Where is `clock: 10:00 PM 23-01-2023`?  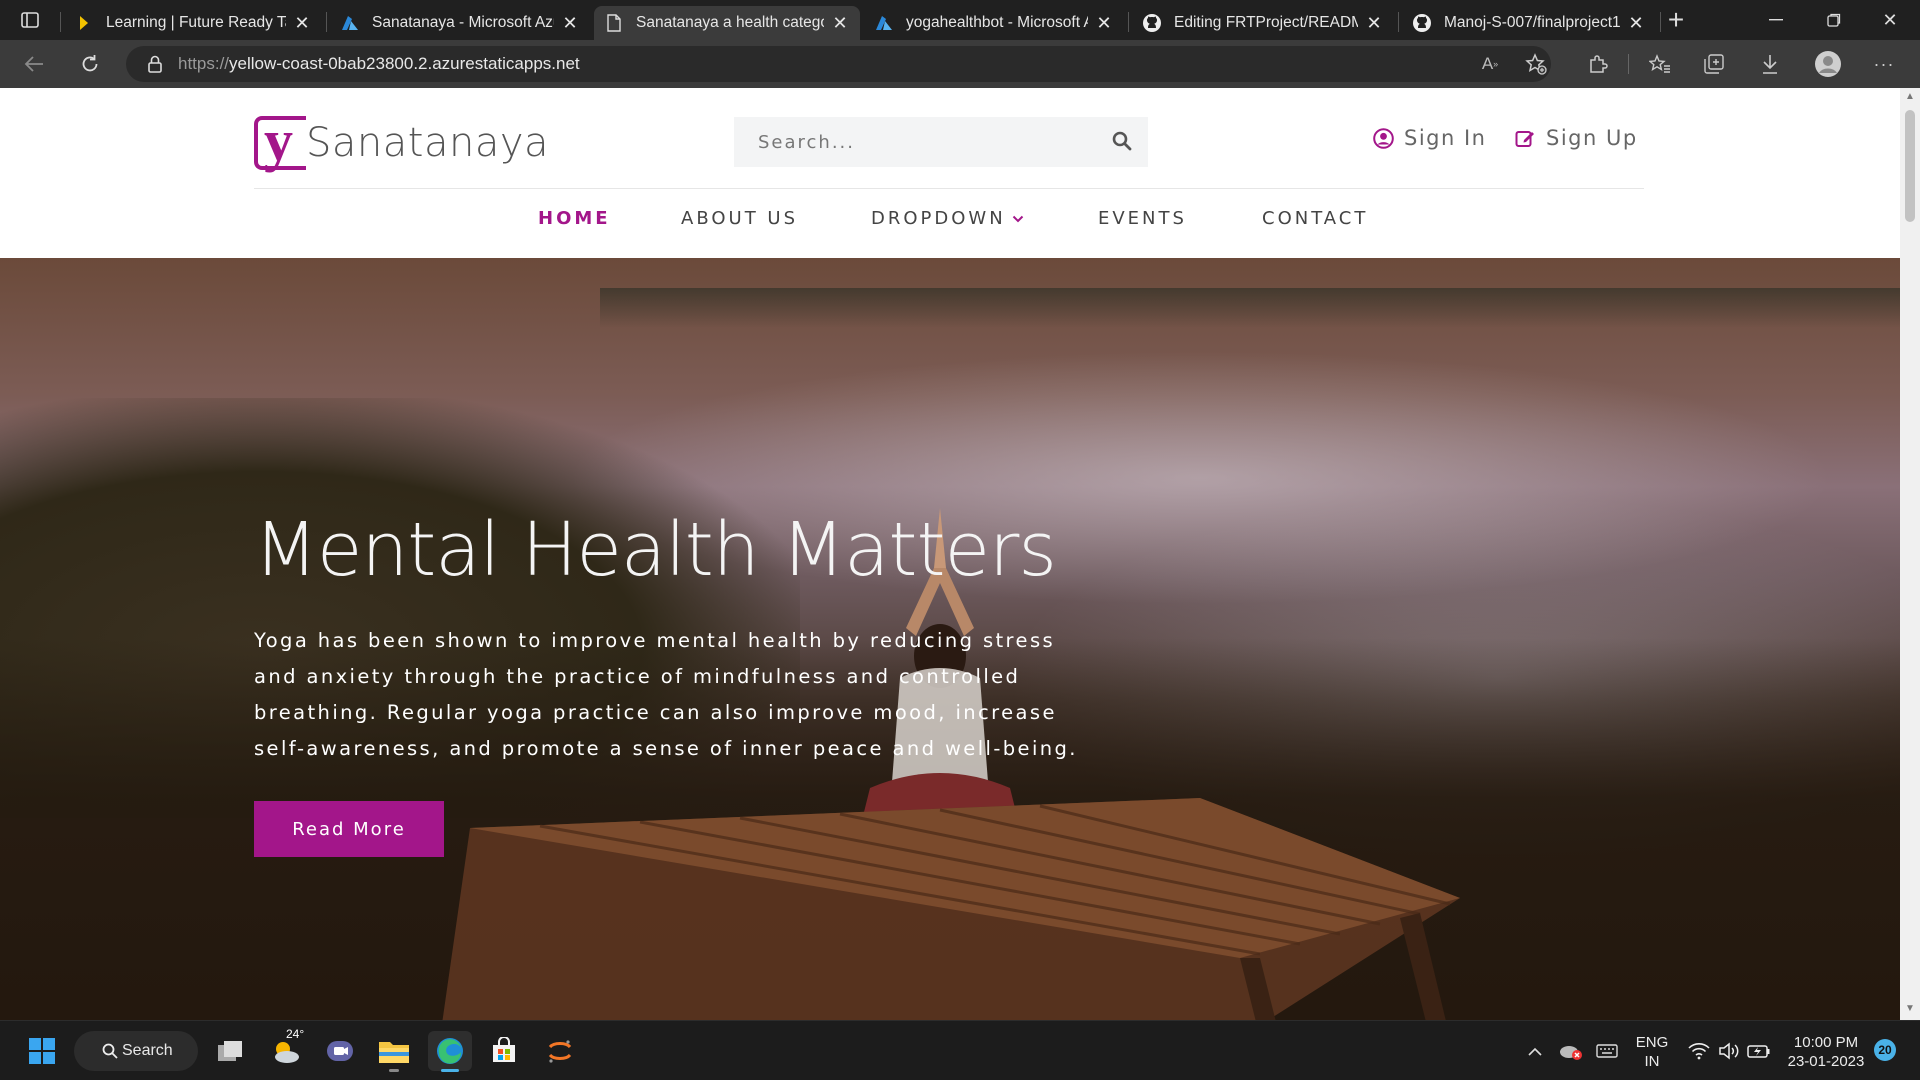
clock: 10:00 PM 23-01-2023 is located at coordinates (1826, 1052).